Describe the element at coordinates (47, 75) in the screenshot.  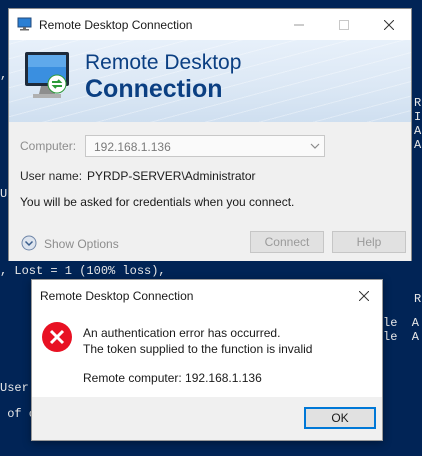
I see `remote-desktop-logo-icon` at that location.